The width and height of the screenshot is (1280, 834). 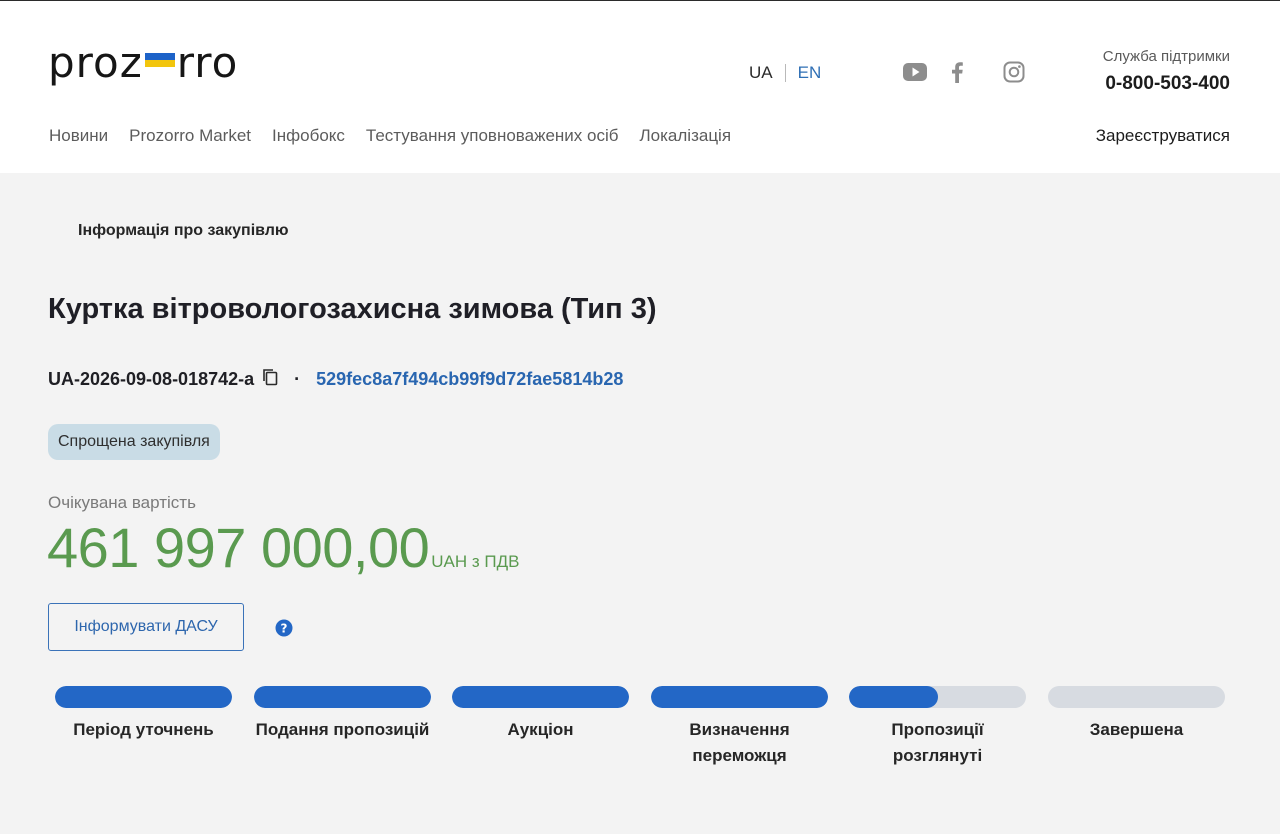 What do you see at coordinates (78, 136) in the screenshot?
I see `nav-item-news: Новини` at bounding box center [78, 136].